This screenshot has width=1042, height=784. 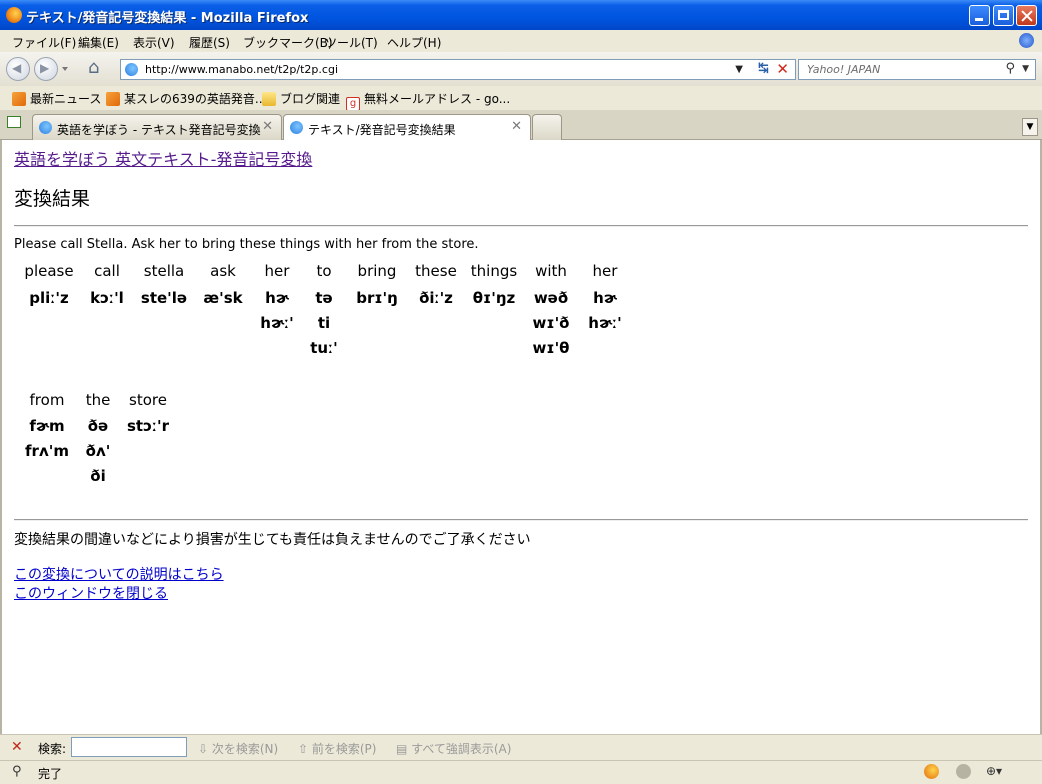 What do you see at coordinates (148, 400) in the screenshot?
I see `word-label: store` at bounding box center [148, 400].